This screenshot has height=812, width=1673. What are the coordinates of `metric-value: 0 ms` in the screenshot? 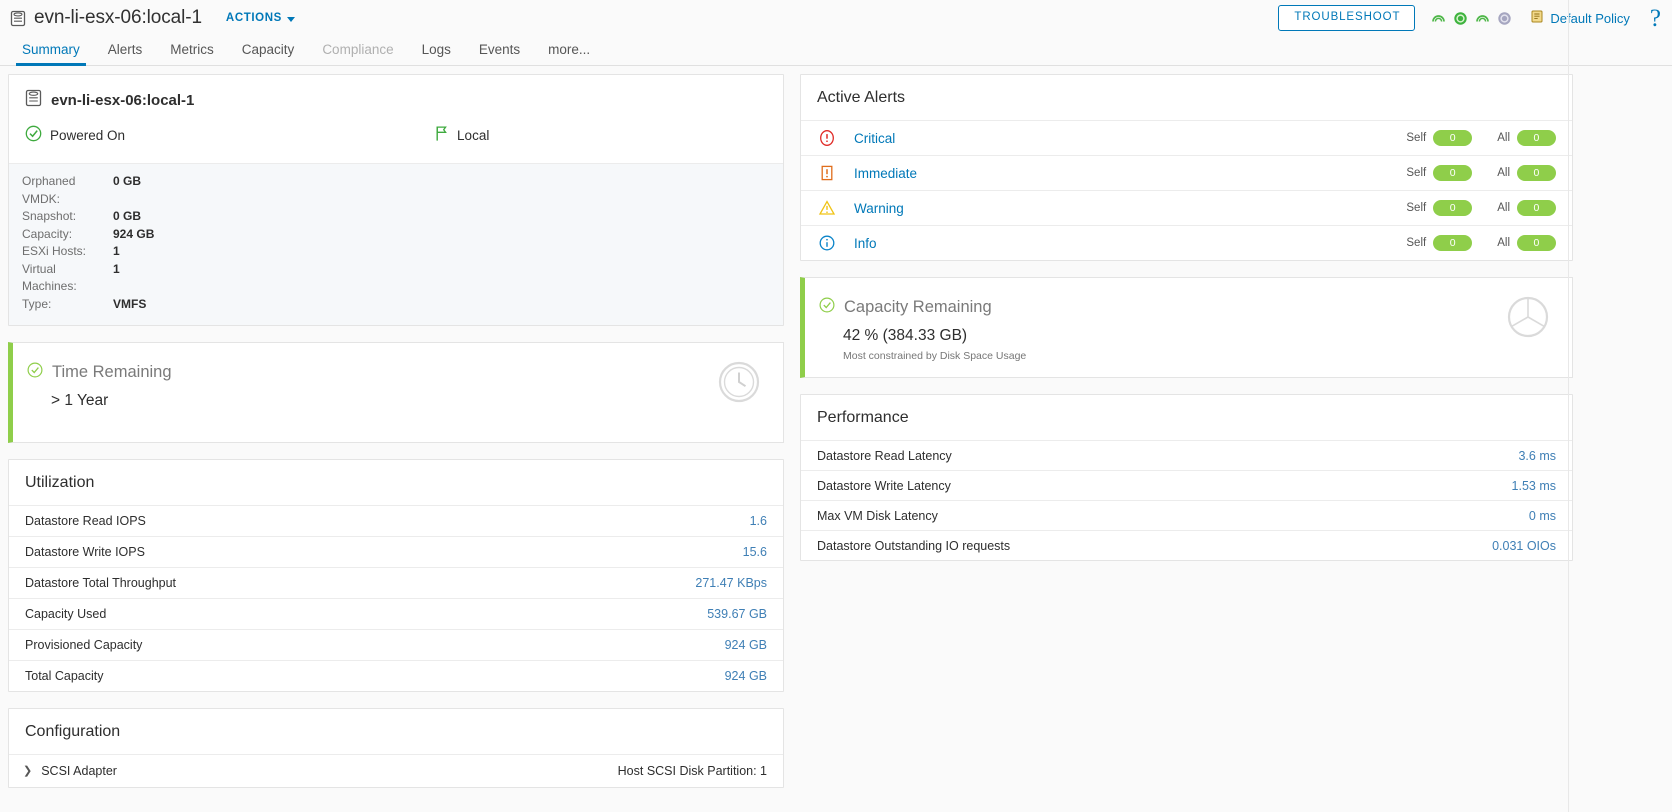 It's located at (1542, 516).